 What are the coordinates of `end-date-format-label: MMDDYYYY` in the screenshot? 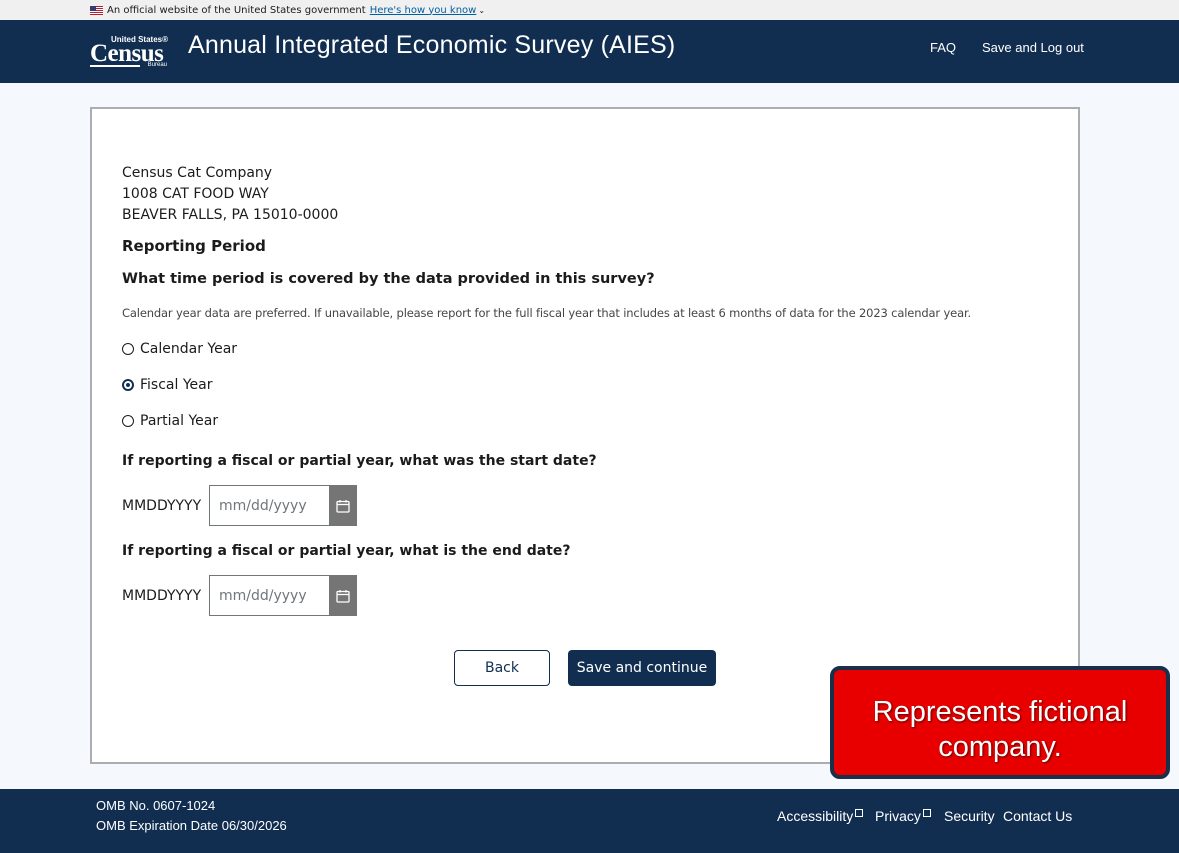 It's located at (162, 595).